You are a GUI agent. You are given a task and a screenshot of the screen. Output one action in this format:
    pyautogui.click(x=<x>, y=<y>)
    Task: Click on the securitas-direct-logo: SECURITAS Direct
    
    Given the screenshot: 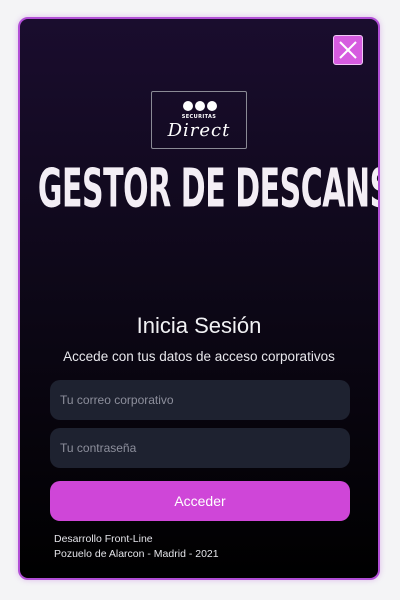 What is the action you would take?
    pyautogui.click(x=199, y=120)
    